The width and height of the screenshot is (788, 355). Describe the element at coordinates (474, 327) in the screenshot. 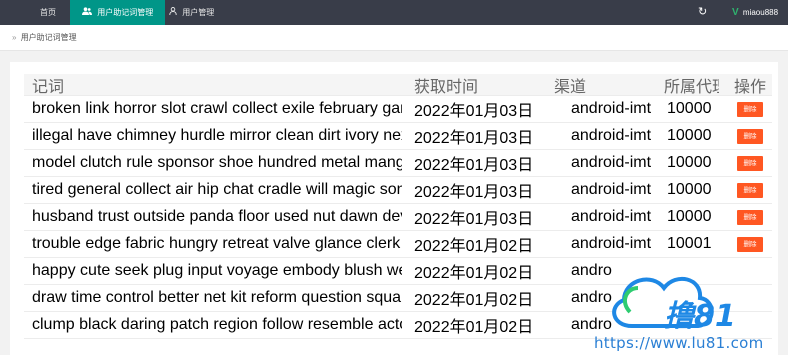

I see `fetch-time: 2022年01月02日 01:10:46` at that location.